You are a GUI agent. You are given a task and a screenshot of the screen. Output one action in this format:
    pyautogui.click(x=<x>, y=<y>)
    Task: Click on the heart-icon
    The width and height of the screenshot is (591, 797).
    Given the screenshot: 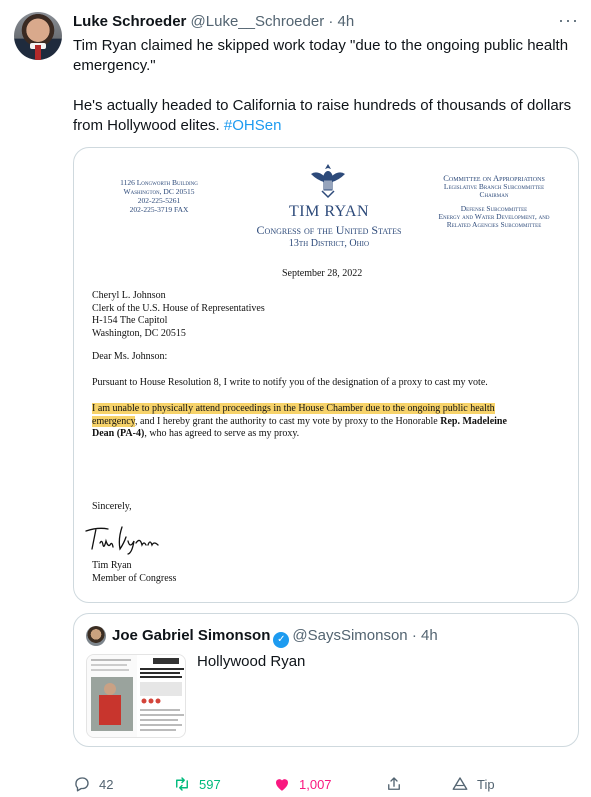 What is the action you would take?
    pyautogui.click(x=282, y=785)
    